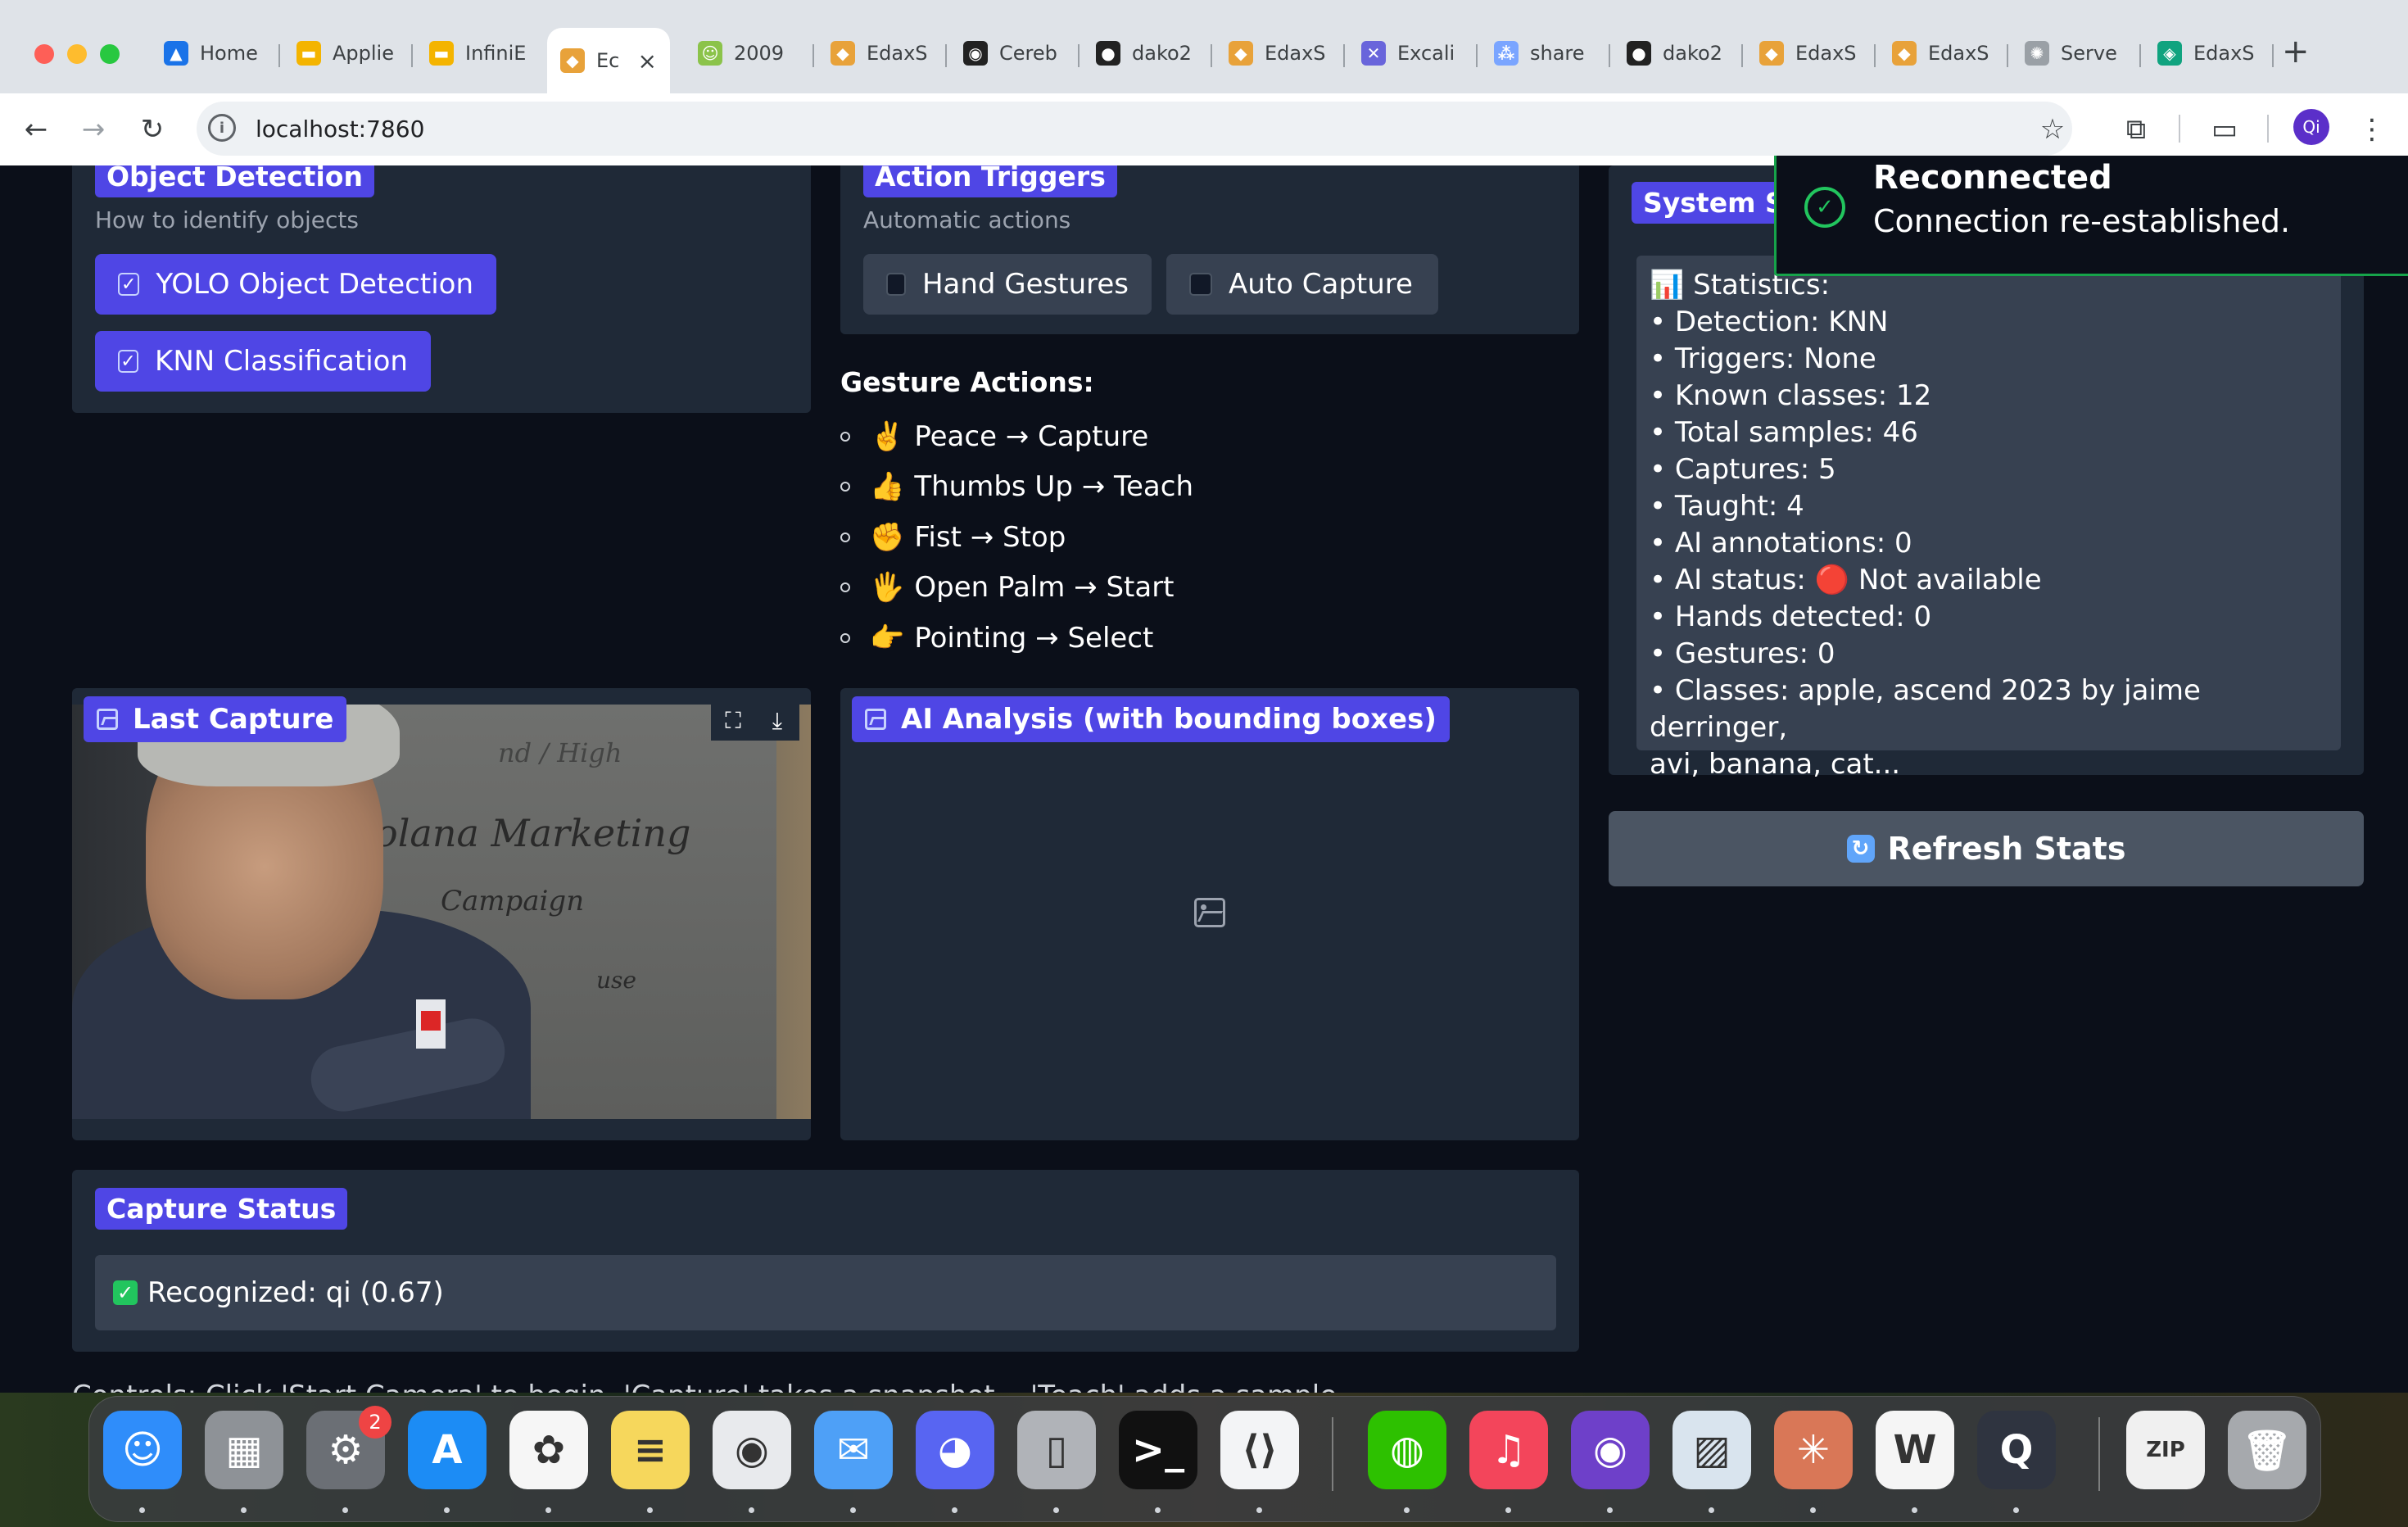 The image size is (2408, 1527). What do you see at coordinates (2267, 1450) in the screenshot?
I see `trash-app-icon: 🗑` at bounding box center [2267, 1450].